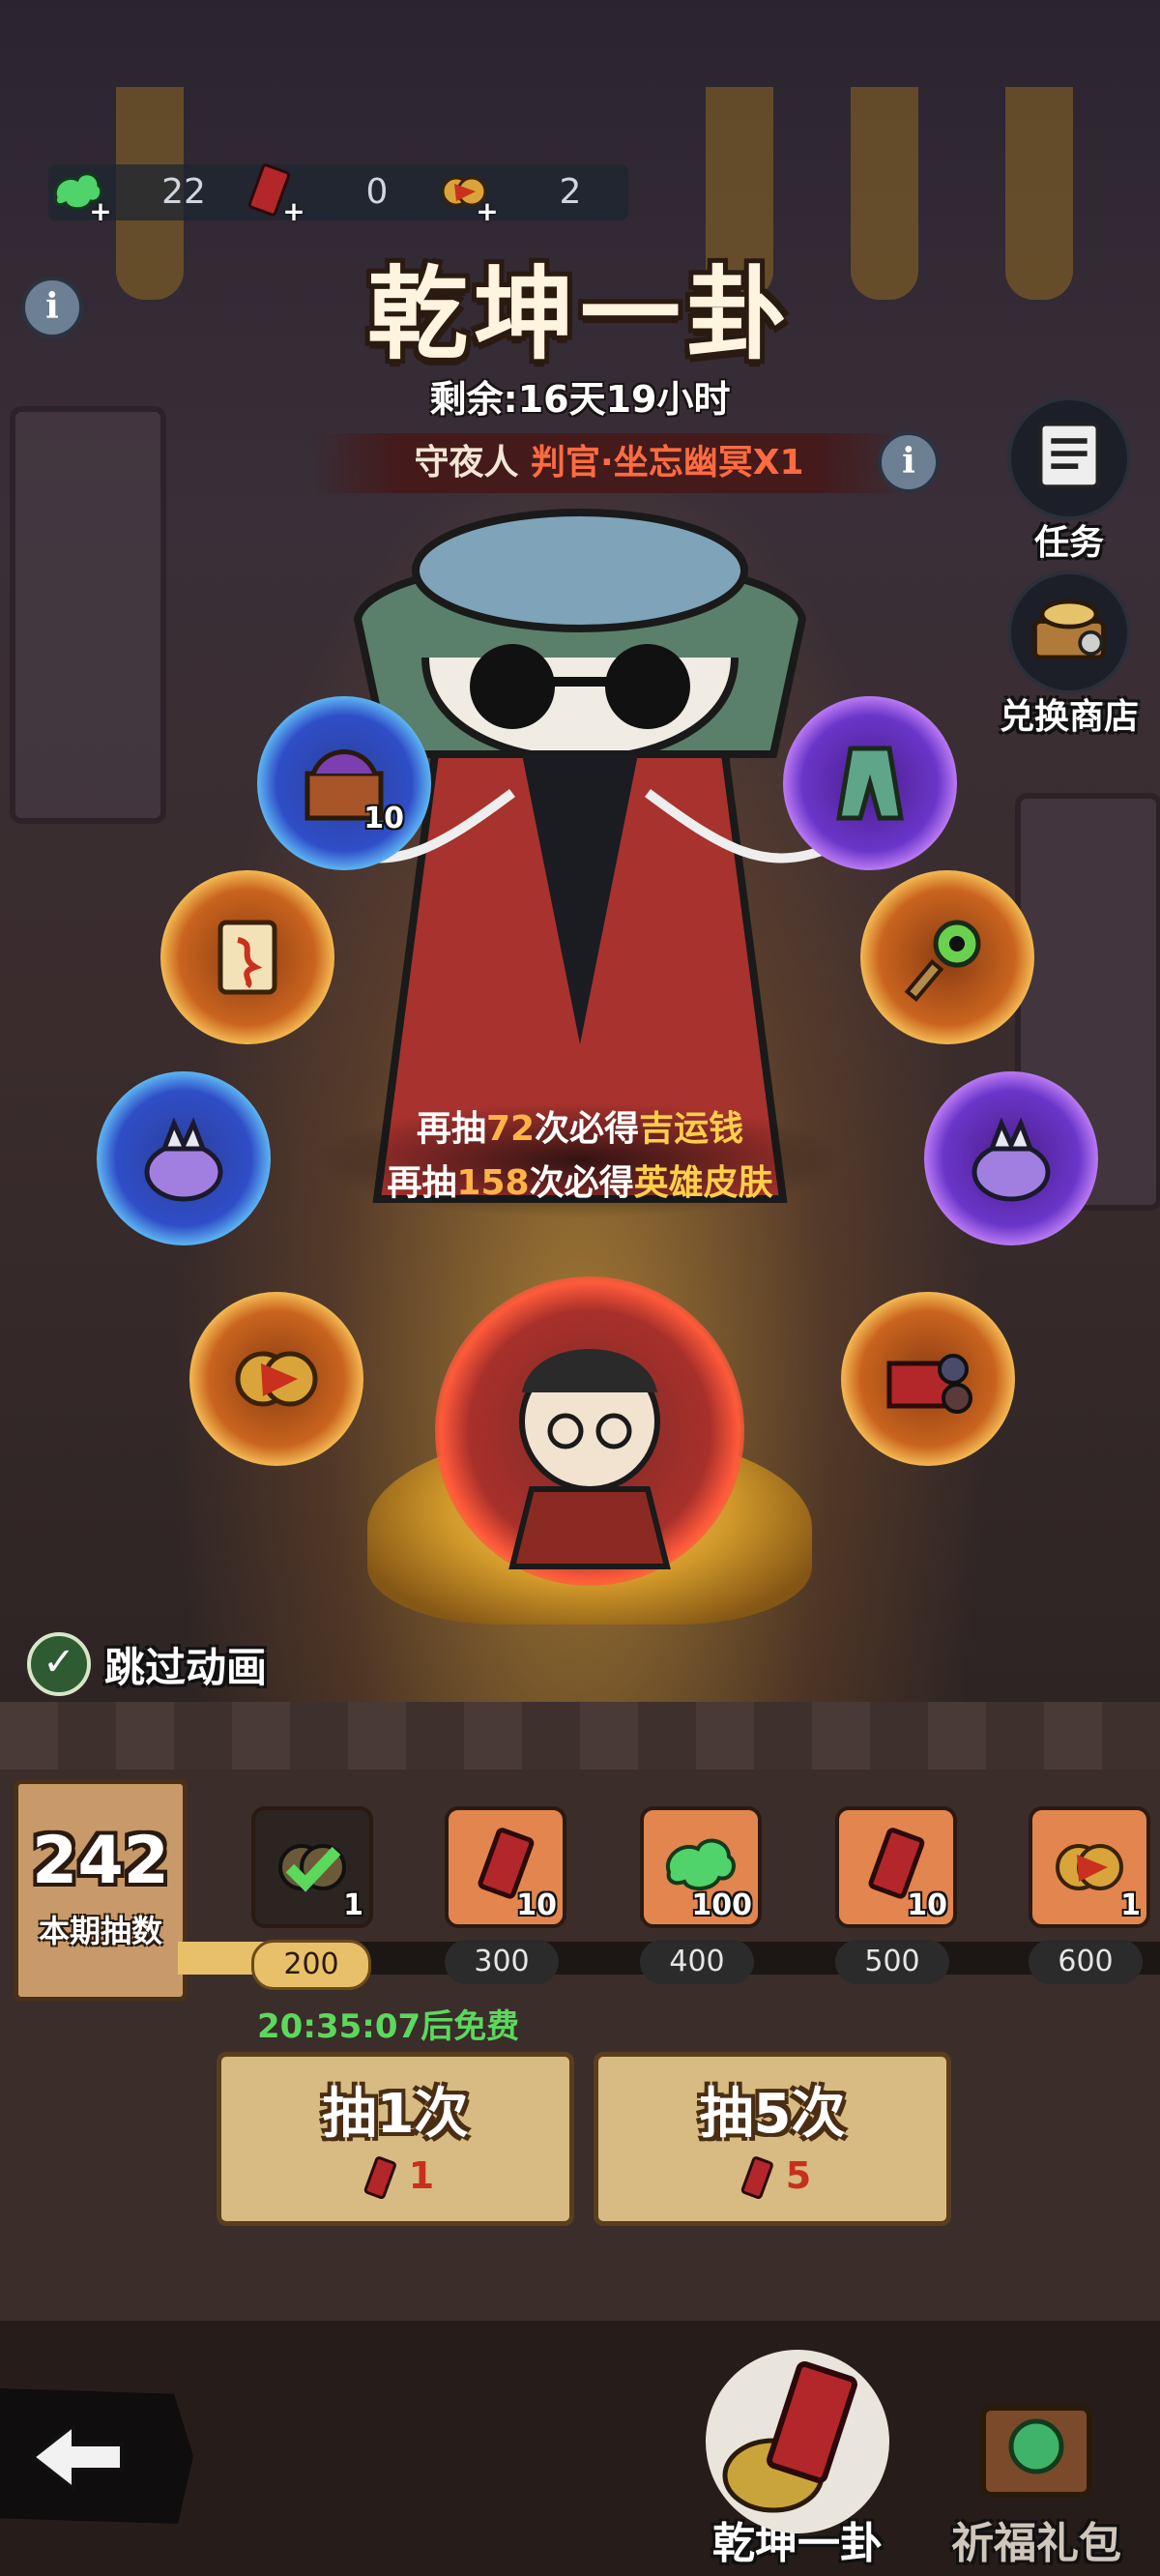 The image size is (1160, 2576). I want to click on draw-count: 242, so click(100, 1861).